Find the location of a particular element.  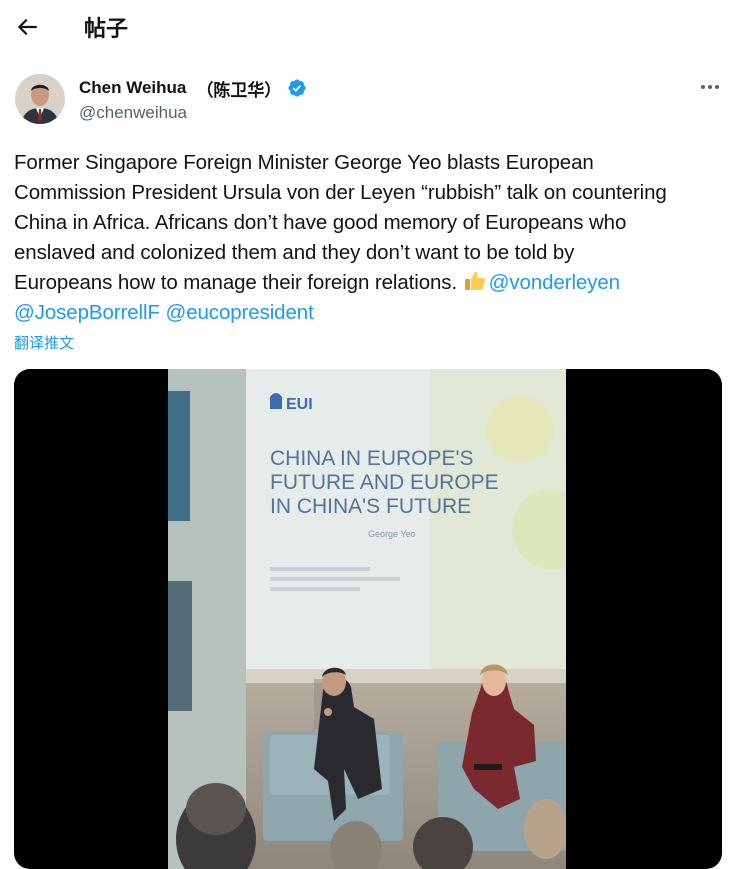

author-handle: @chenweihua is located at coordinates (133, 113).